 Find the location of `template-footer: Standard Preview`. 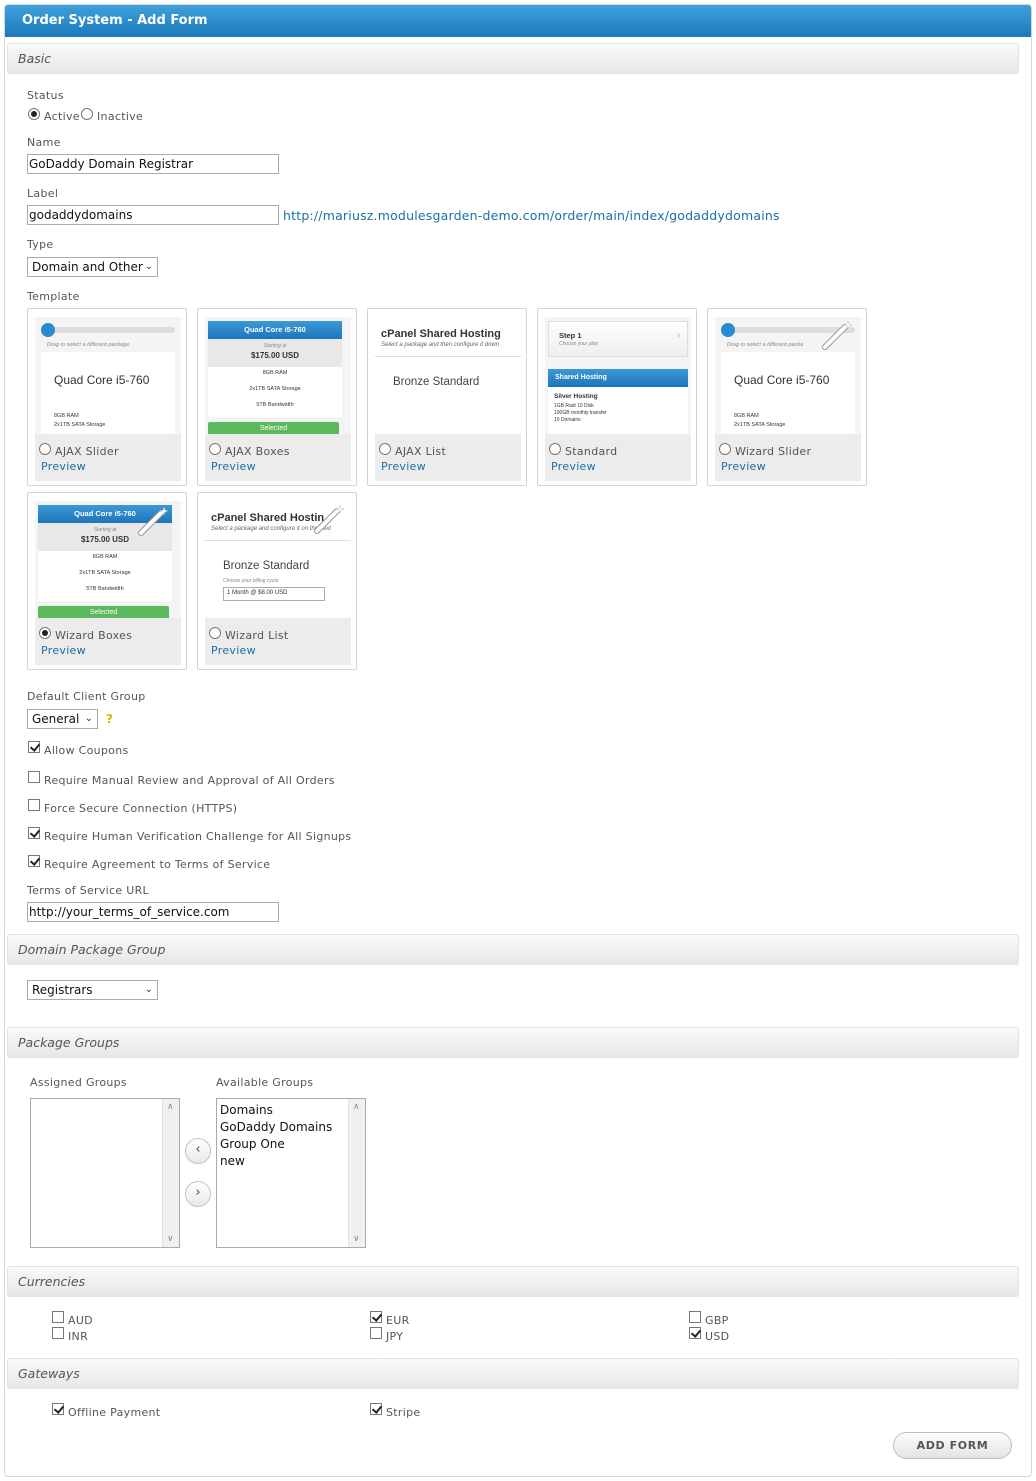

template-footer: Standard Preview is located at coordinates (618, 457).